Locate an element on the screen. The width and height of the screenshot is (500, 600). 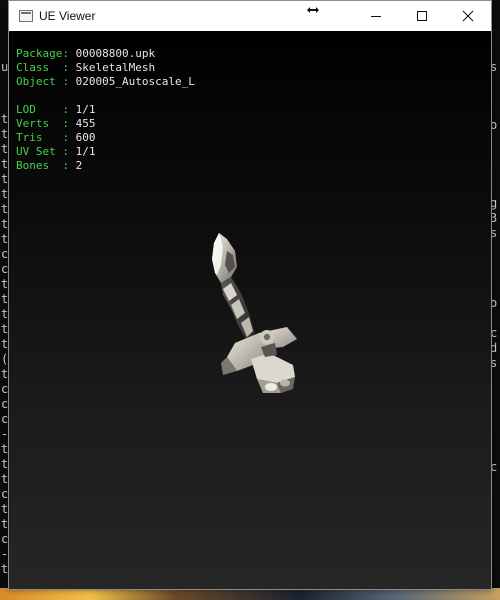
maximize-button is located at coordinates (422, 16).